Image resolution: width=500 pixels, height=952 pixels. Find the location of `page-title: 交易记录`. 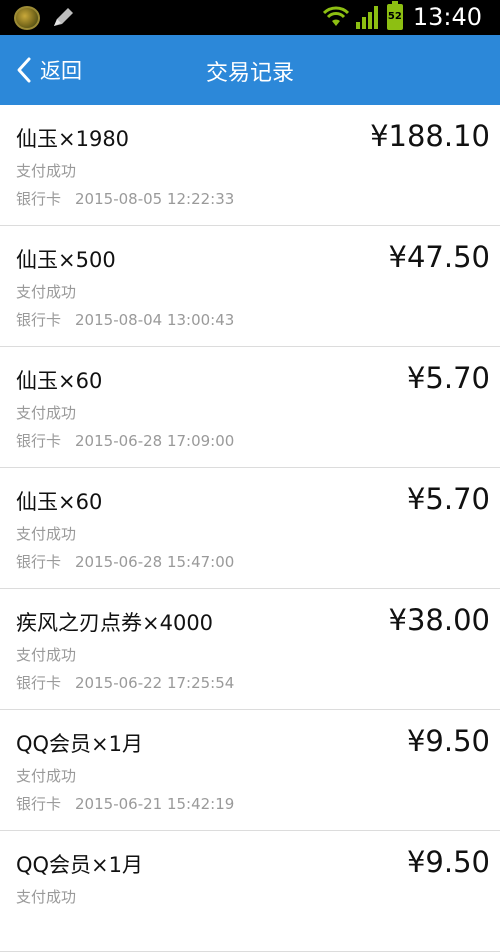

page-title: 交易记录 is located at coordinates (249, 73).